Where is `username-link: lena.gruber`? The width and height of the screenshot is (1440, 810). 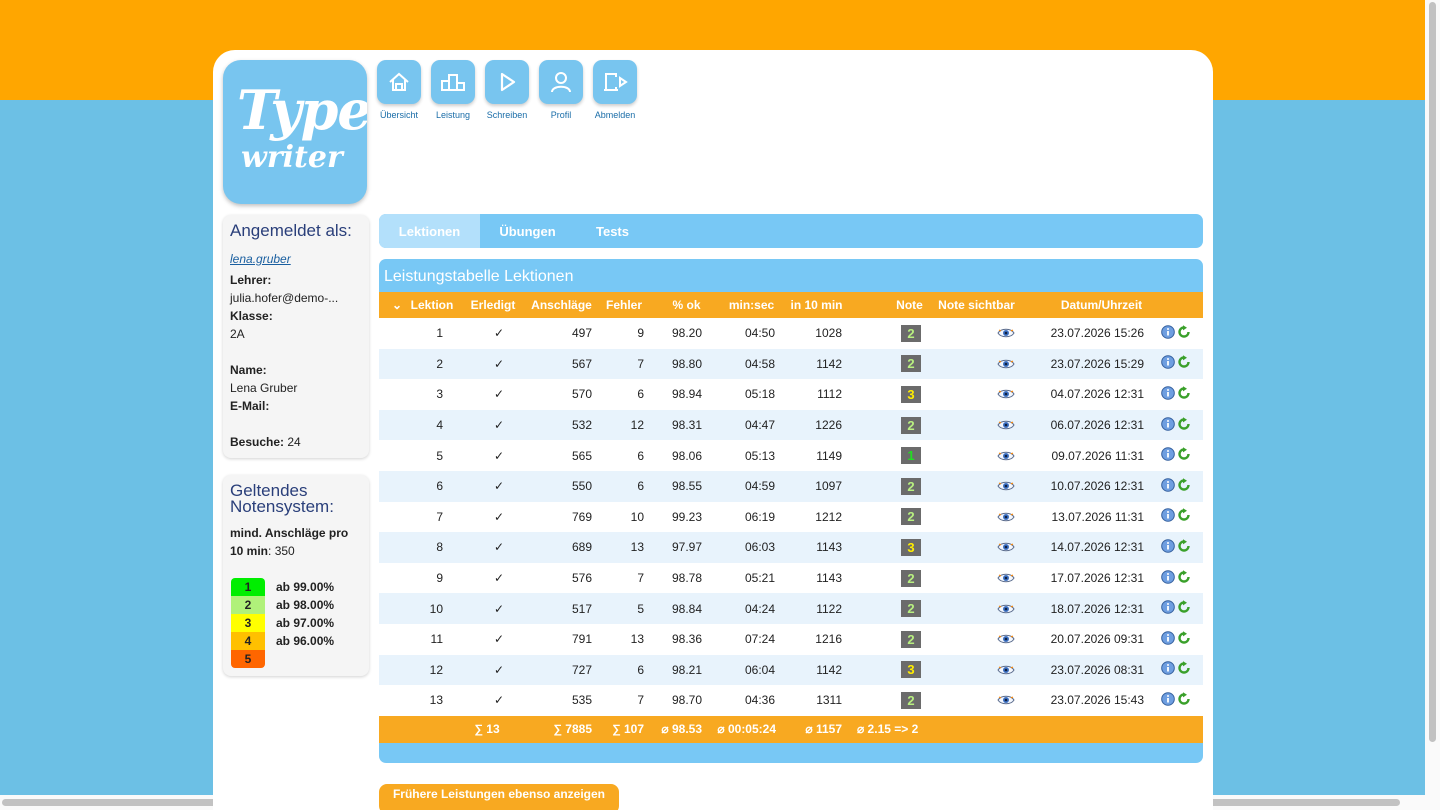 username-link: lena.gruber is located at coordinates (260, 259).